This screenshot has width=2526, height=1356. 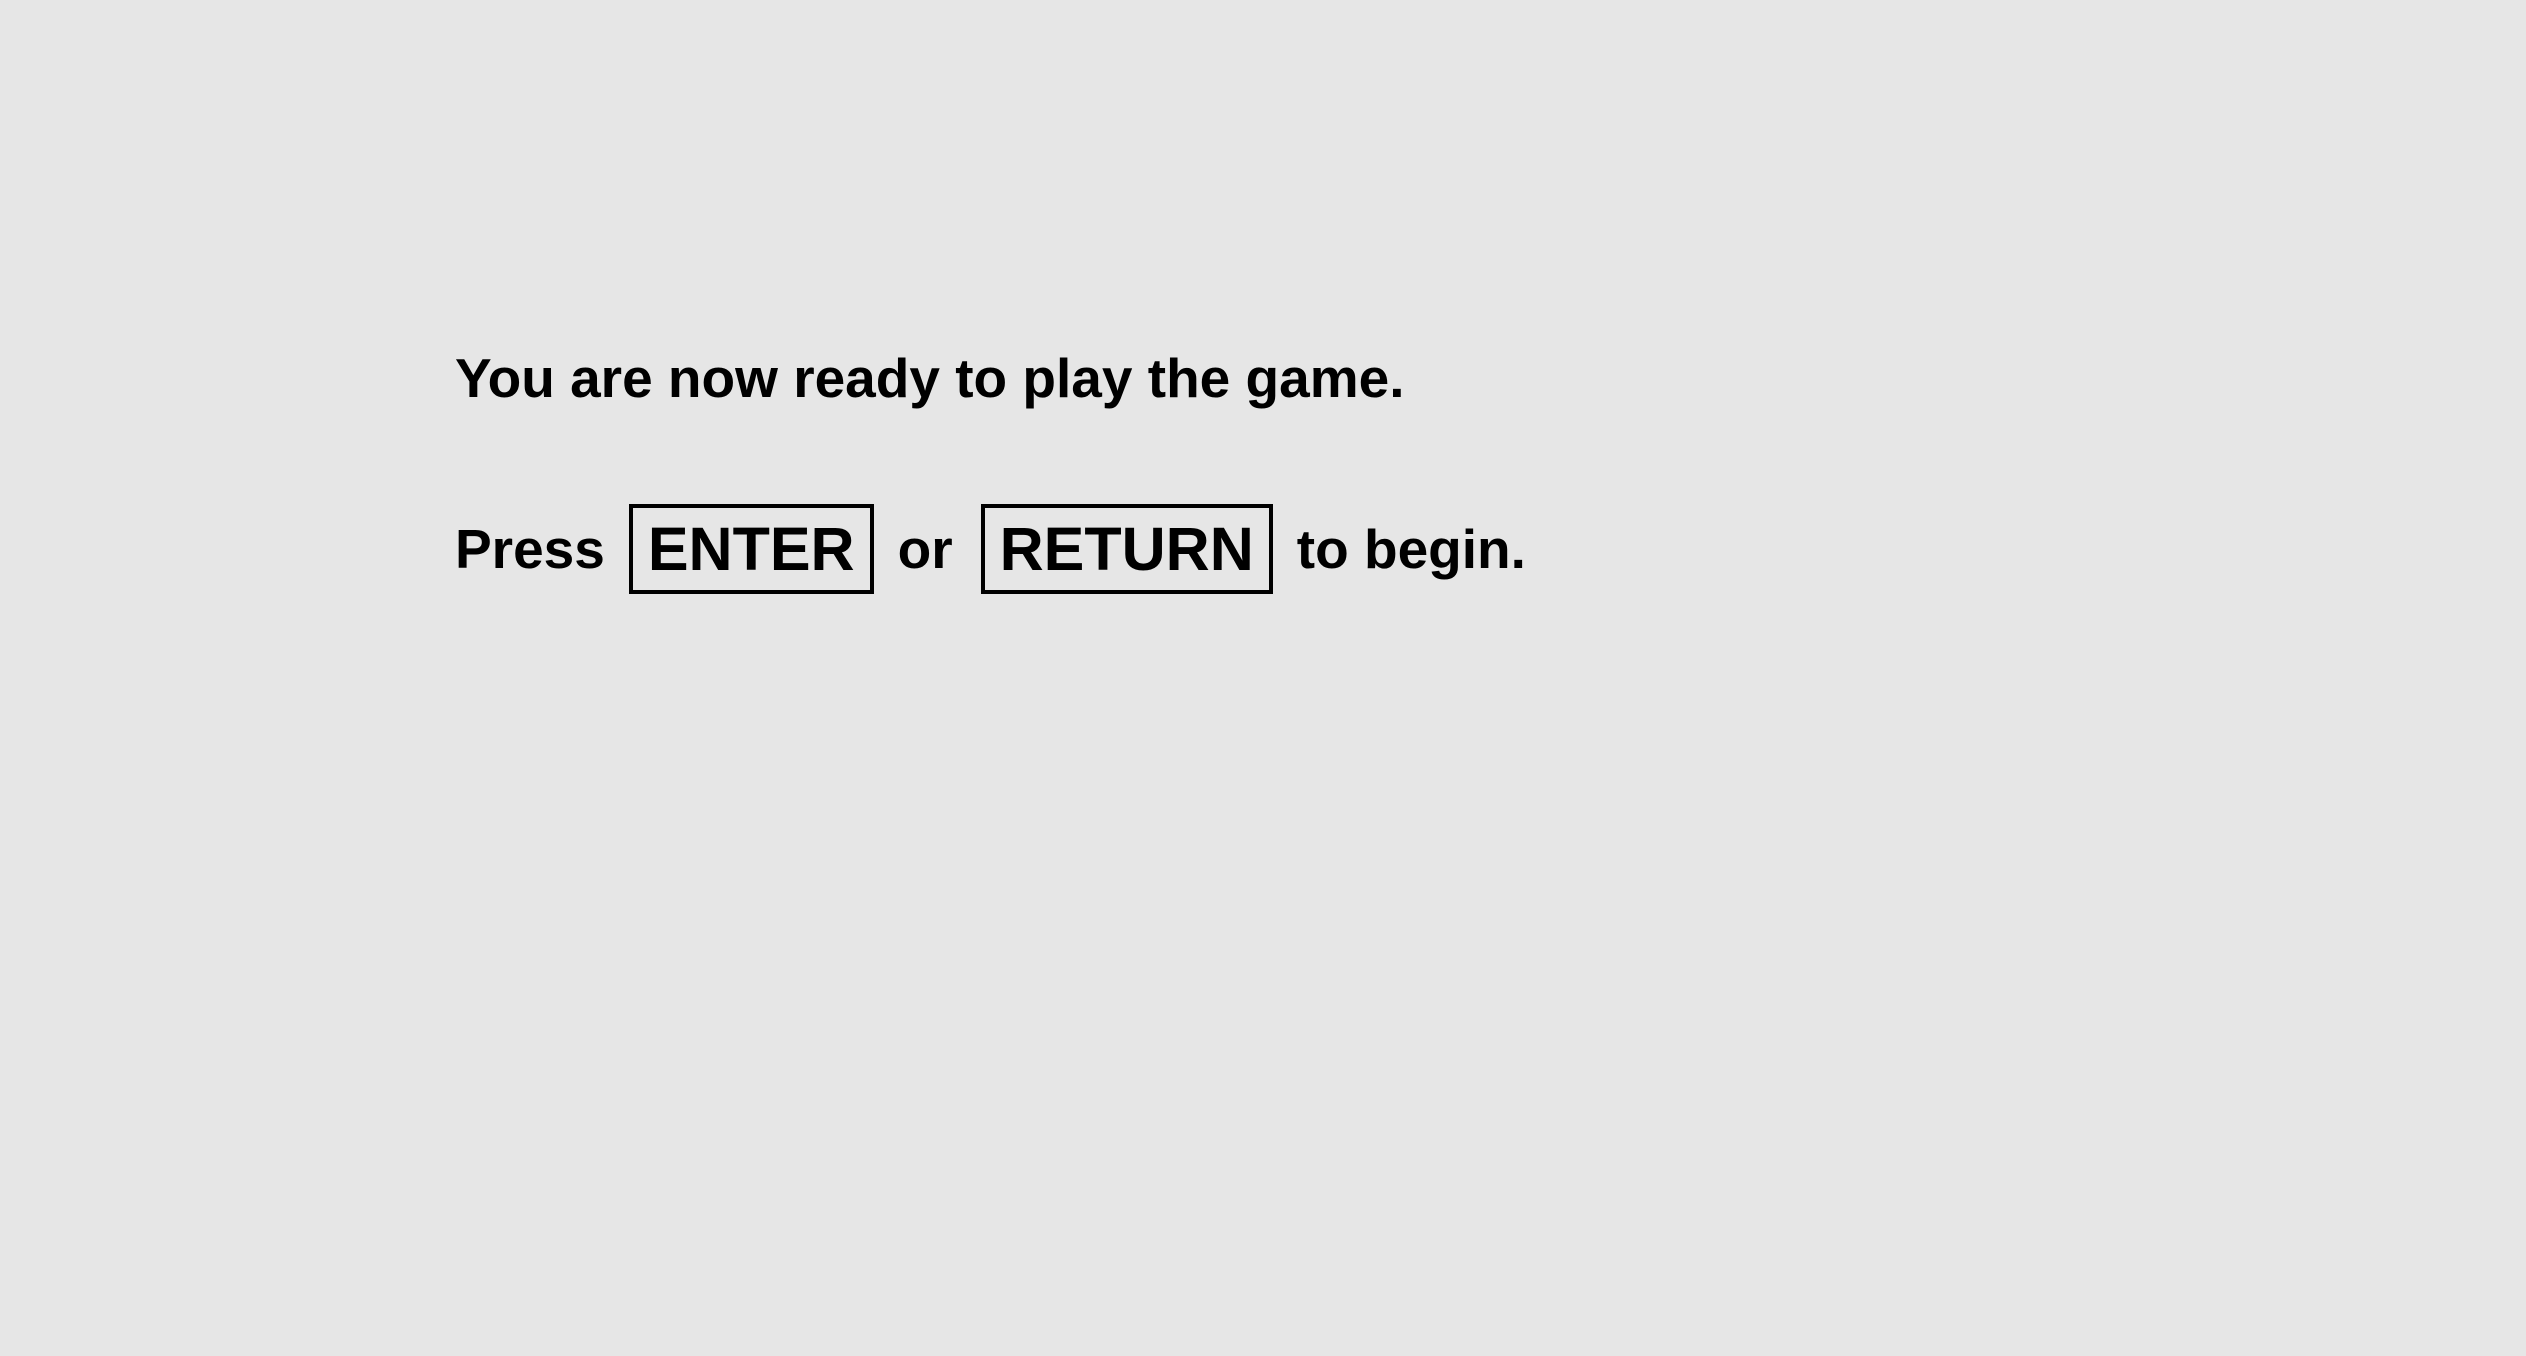 I want to click on or-label: or, so click(x=925, y=549).